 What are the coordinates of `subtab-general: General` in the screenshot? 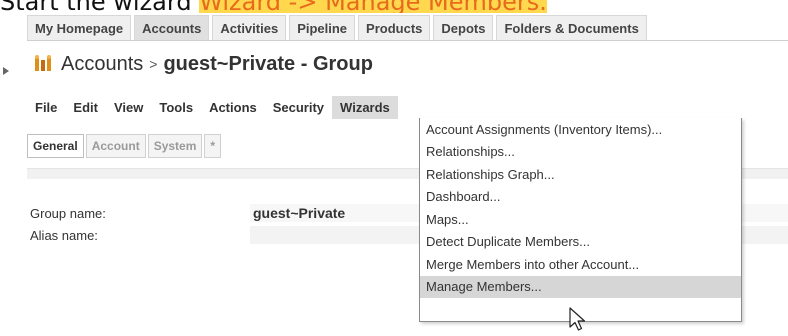 It's located at (55, 146).